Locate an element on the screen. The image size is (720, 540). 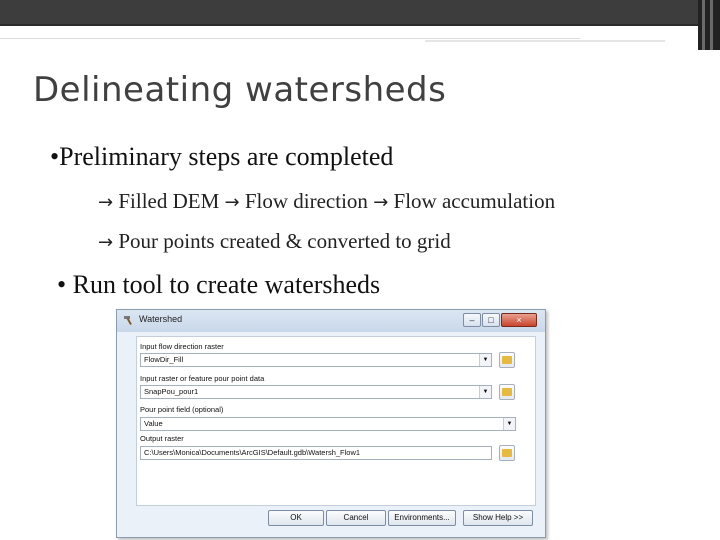
hammer-icon is located at coordinates (128, 320).